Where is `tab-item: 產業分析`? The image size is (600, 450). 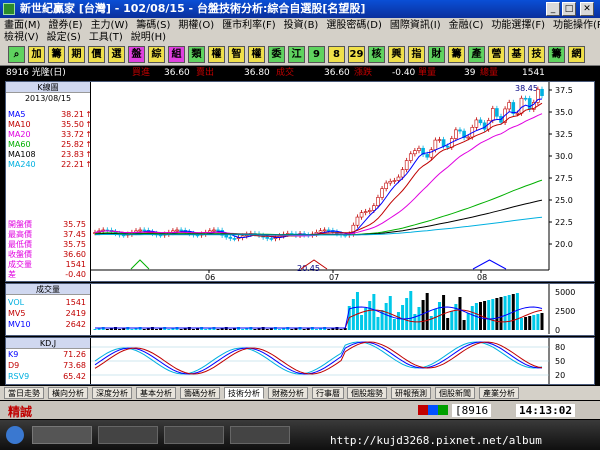
tab-item: 產業分析 is located at coordinates (499, 393).